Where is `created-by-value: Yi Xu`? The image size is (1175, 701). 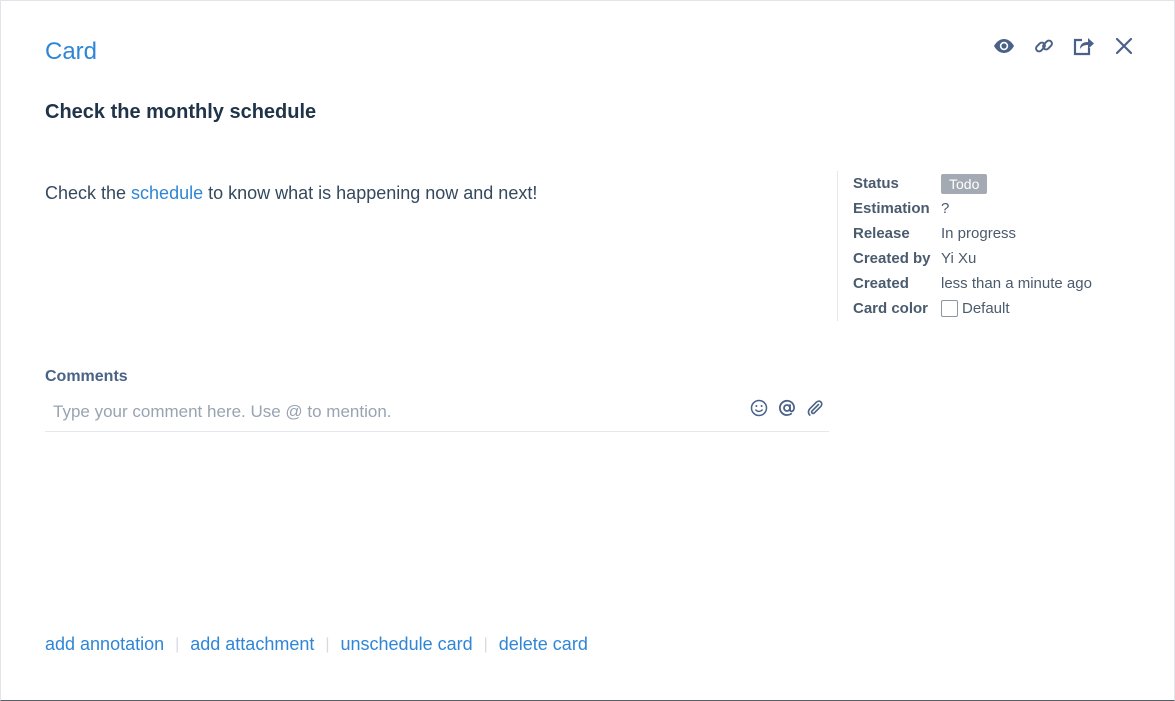 created-by-value: Yi Xu is located at coordinates (959, 258).